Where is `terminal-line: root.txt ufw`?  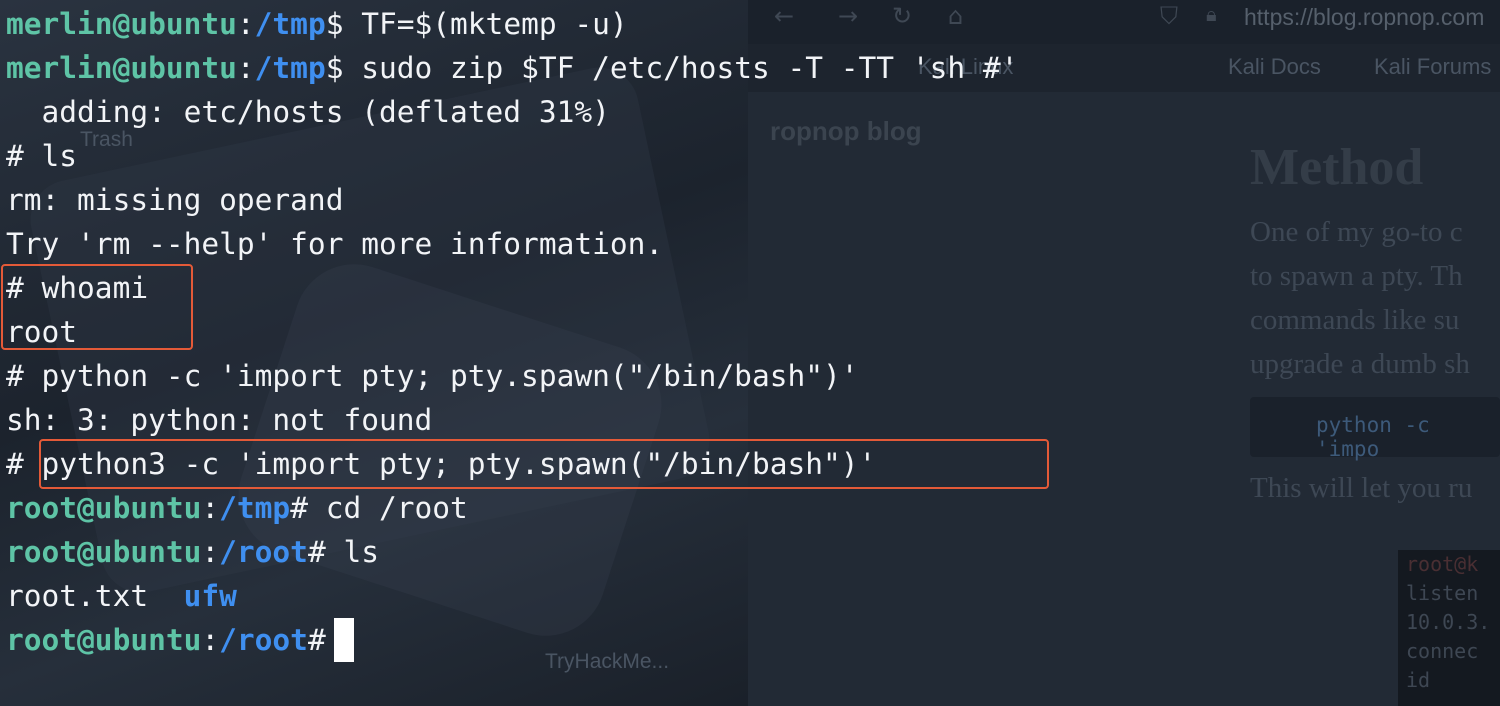 terminal-line: root.txt ufw is located at coordinates (121, 596).